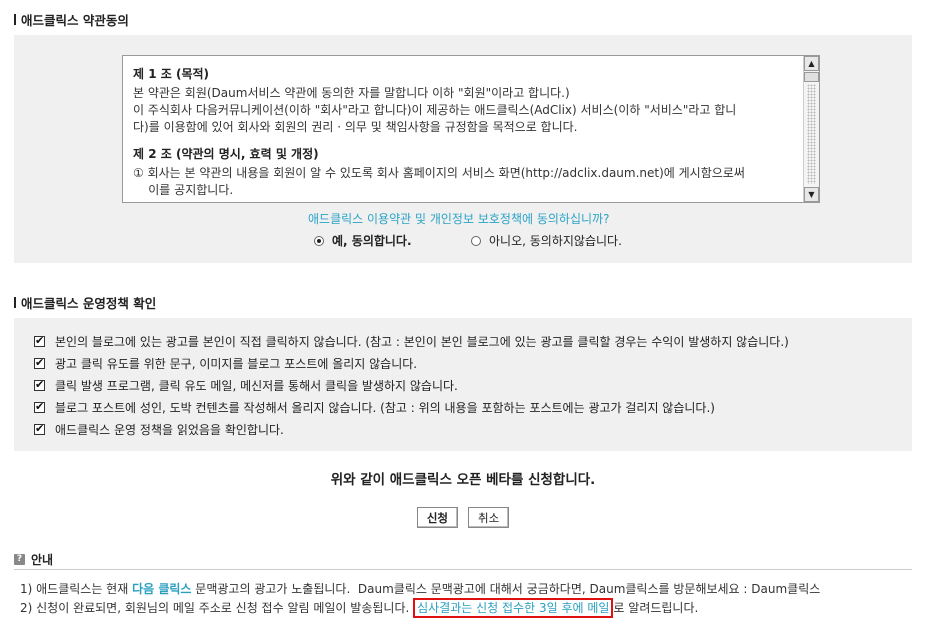 The width and height of the screenshot is (926, 629). I want to click on review-result-highlight: 심사결과는 신청 접수한 3일 후에 메일, so click(513, 608).